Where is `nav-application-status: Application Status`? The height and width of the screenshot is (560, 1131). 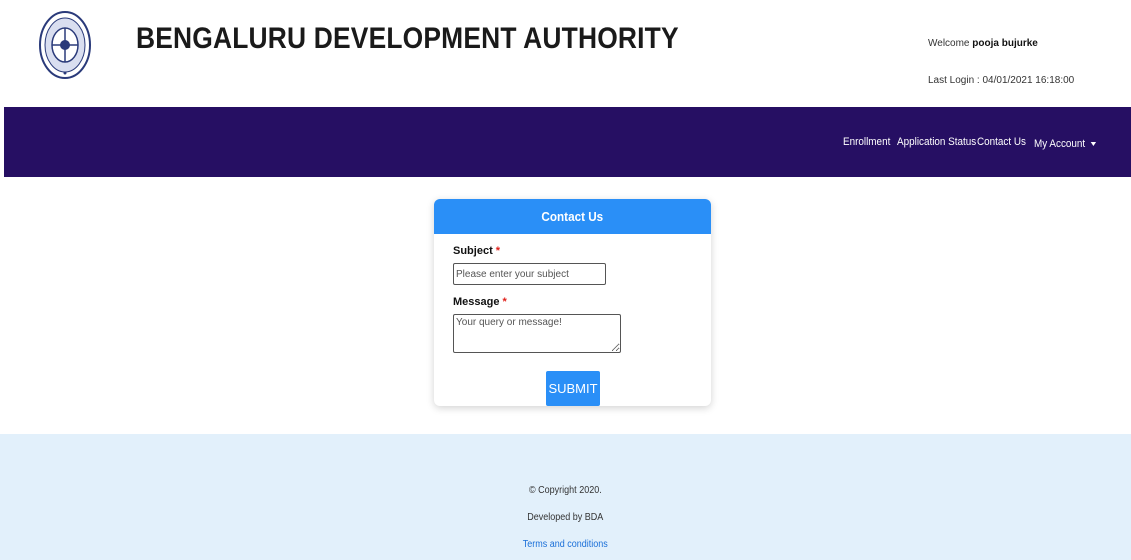
nav-application-status: Application Status is located at coordinates (936, 142).